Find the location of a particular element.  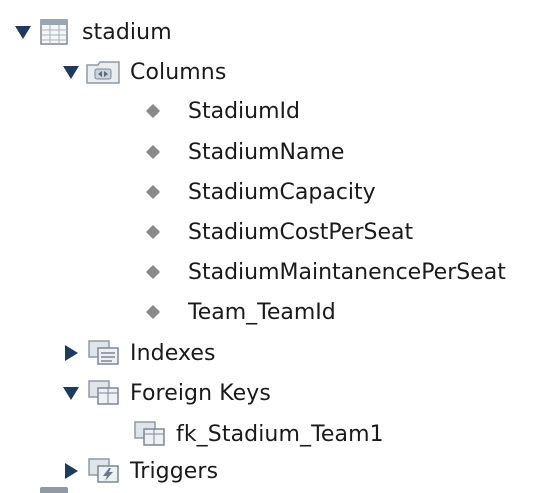

column-item: StadiumCapacity is located at coordinates (260, 192).